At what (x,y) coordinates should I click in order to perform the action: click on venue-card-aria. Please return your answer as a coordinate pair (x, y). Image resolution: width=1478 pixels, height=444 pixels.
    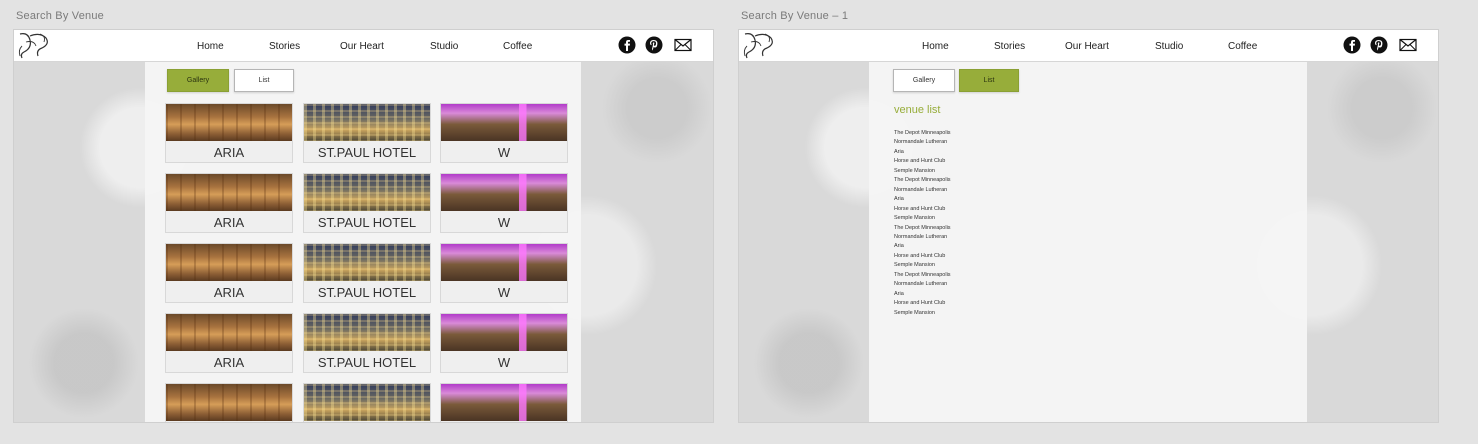
    Looking at the image, I should click on (229, 402).